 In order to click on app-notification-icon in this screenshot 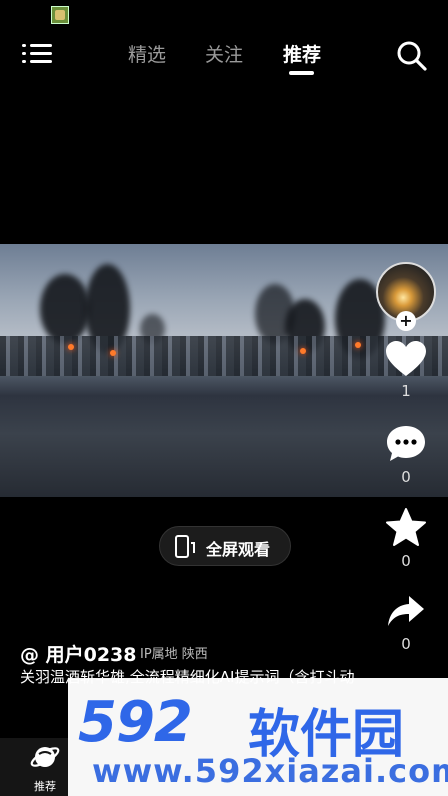, I will do `click(60, 15)`.